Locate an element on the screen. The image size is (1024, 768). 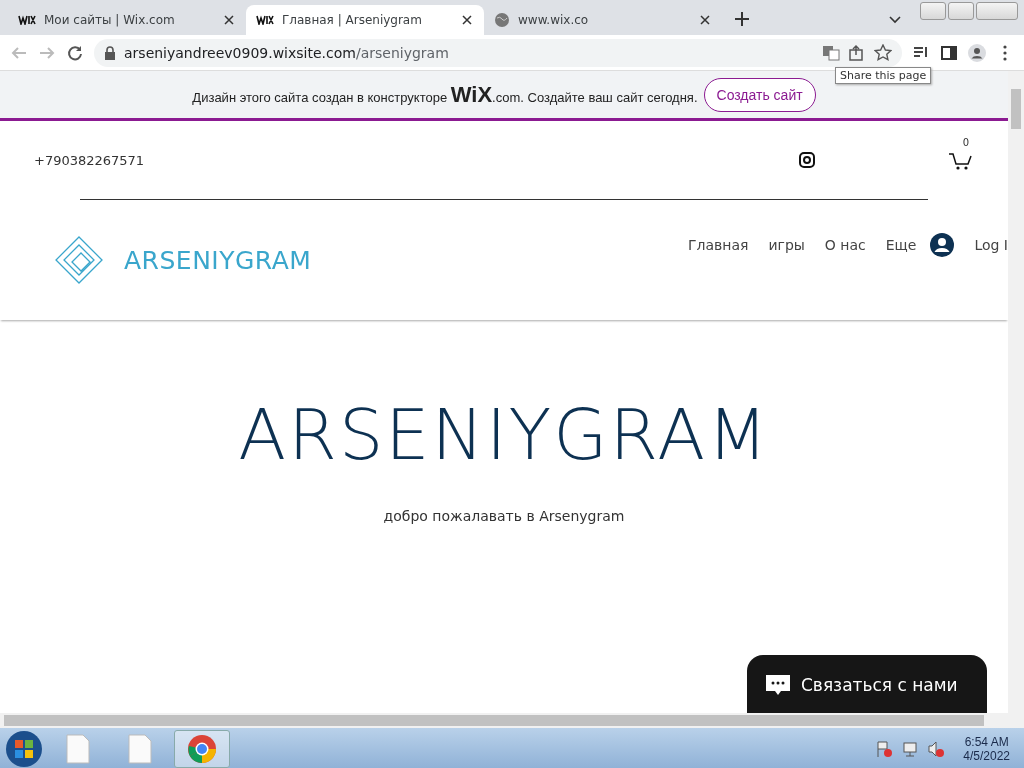
profile-icon is located at coordinates (977, 52).